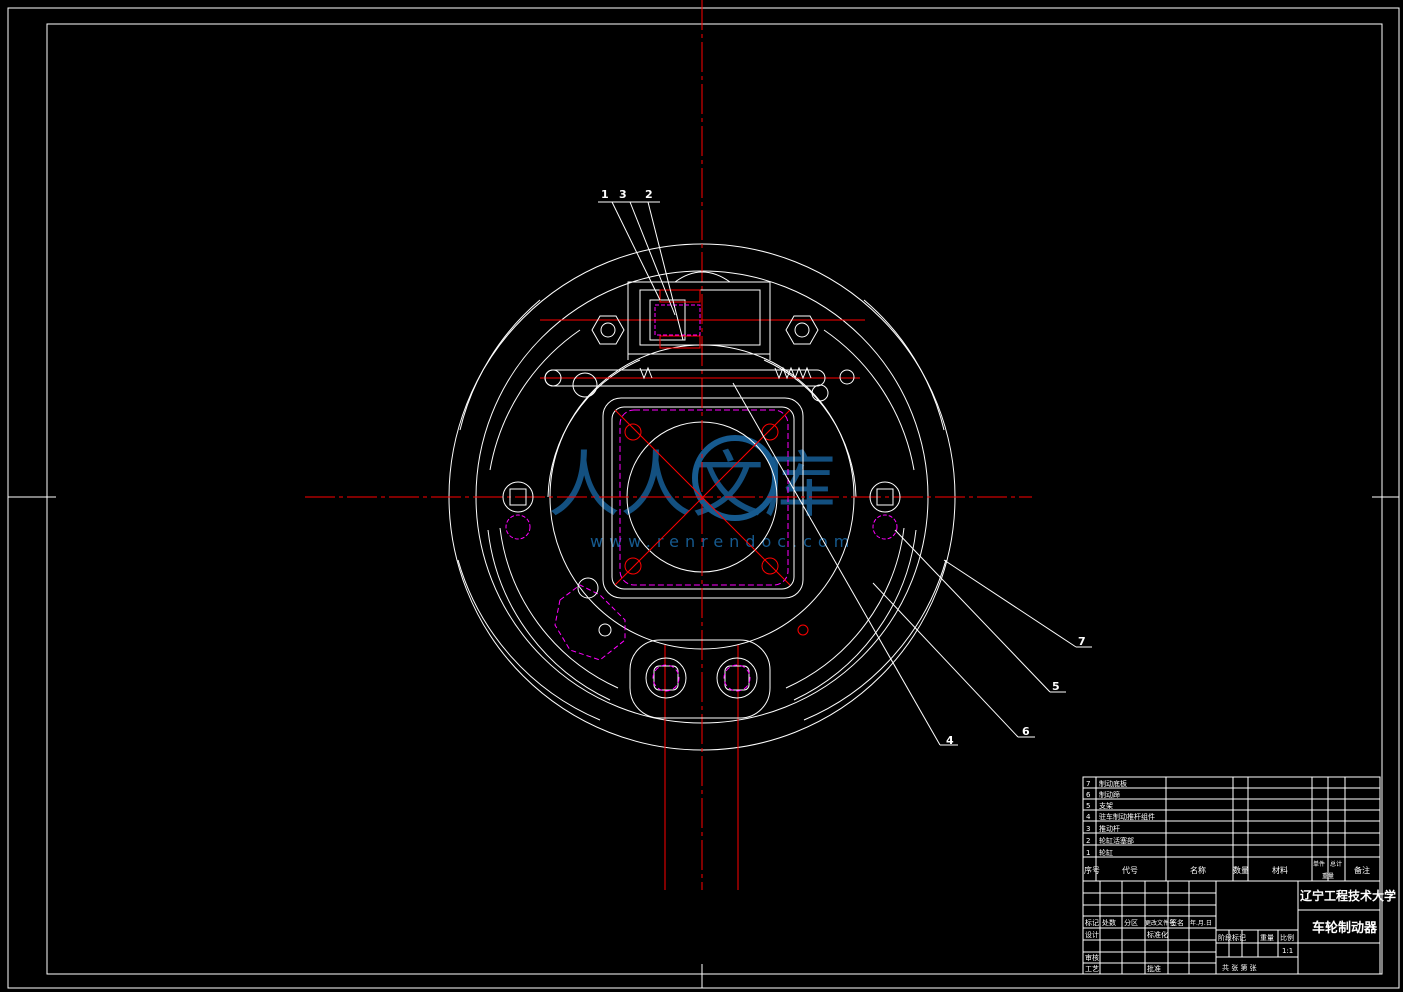  Describe the element at coordinates (1109, 828) in the screenshot. I see `part-name: 推动杆` at that location.